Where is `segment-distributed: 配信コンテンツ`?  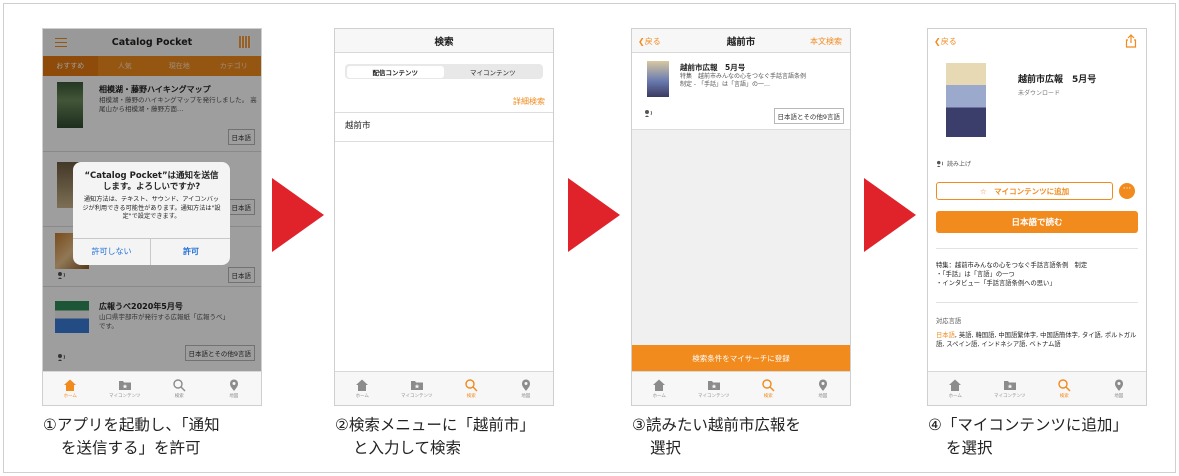 segment-distributed: 配信コンテンツ is located at coordinates (395, 71).